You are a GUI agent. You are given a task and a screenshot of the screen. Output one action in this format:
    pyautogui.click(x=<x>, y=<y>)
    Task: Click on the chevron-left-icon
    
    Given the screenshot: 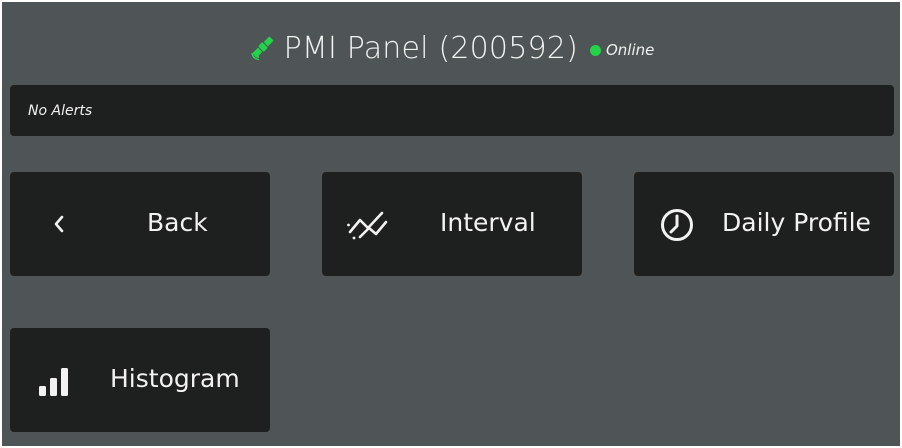 What is the action you would take?
    pyautogui.click(x=59, y=224)
    